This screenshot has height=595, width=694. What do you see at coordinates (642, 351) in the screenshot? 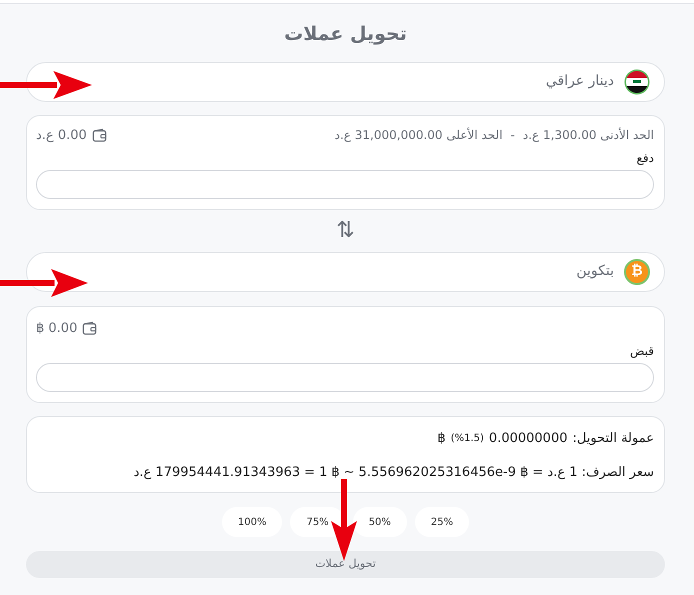
I see `field-label: قبض` at bounding box center [642, 351].